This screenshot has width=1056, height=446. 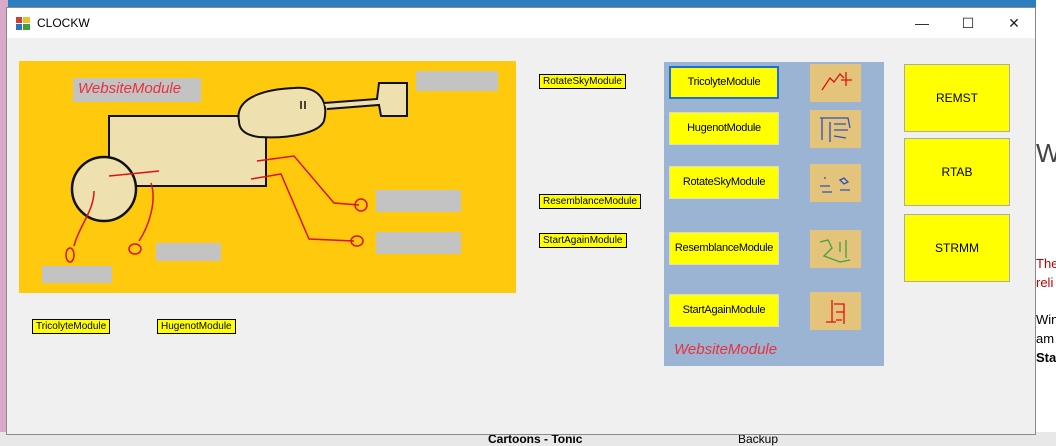 I want to click on resemblance-module-button: ResemblanceModule, so click(x=724, y=248).